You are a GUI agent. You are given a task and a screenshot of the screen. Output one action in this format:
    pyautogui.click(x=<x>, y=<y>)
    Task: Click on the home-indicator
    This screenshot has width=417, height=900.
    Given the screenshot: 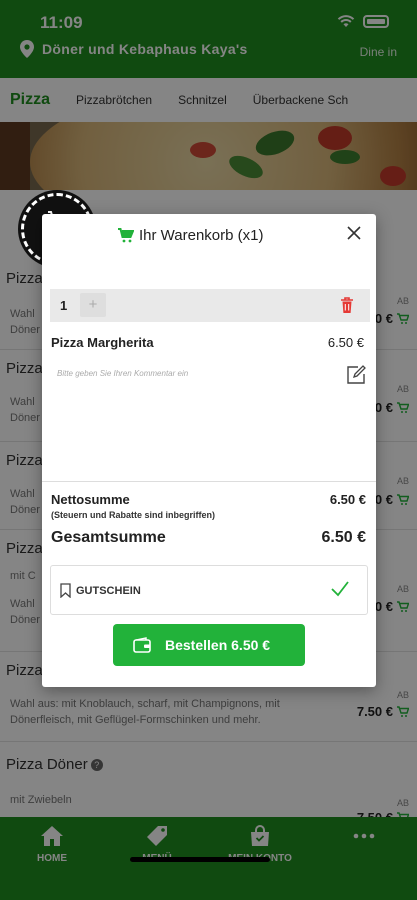 What is the action you would take?
    pyautogui.click(x=200, y=859)
    